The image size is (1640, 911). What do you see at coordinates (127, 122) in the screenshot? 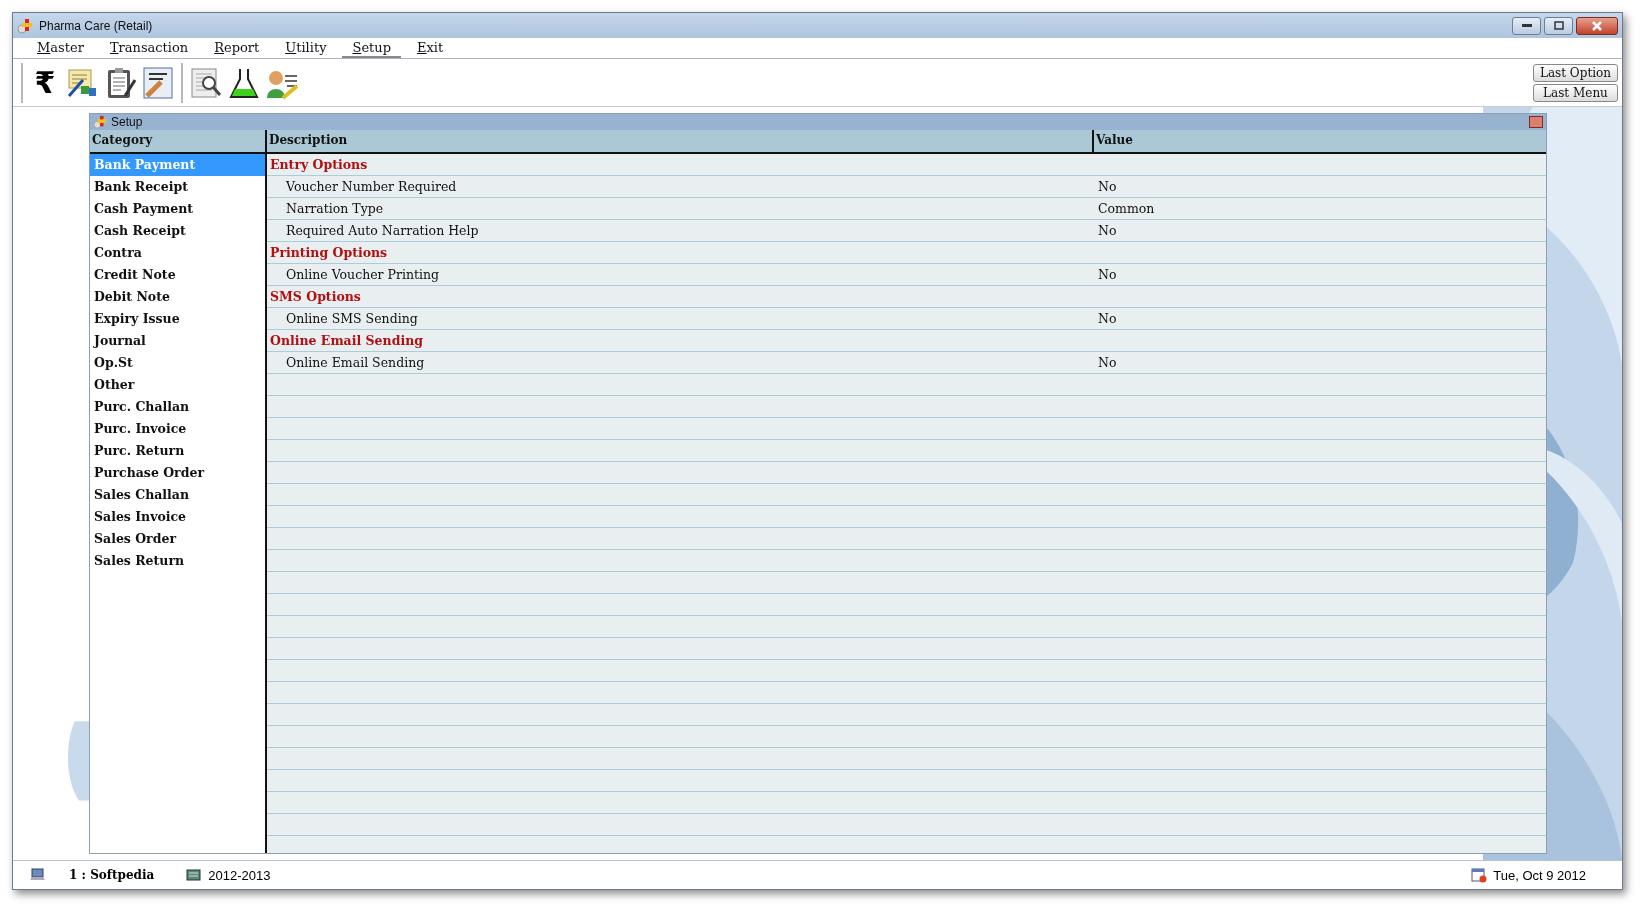
I see `panel-title: Setup` at bounding box center [127, 122].